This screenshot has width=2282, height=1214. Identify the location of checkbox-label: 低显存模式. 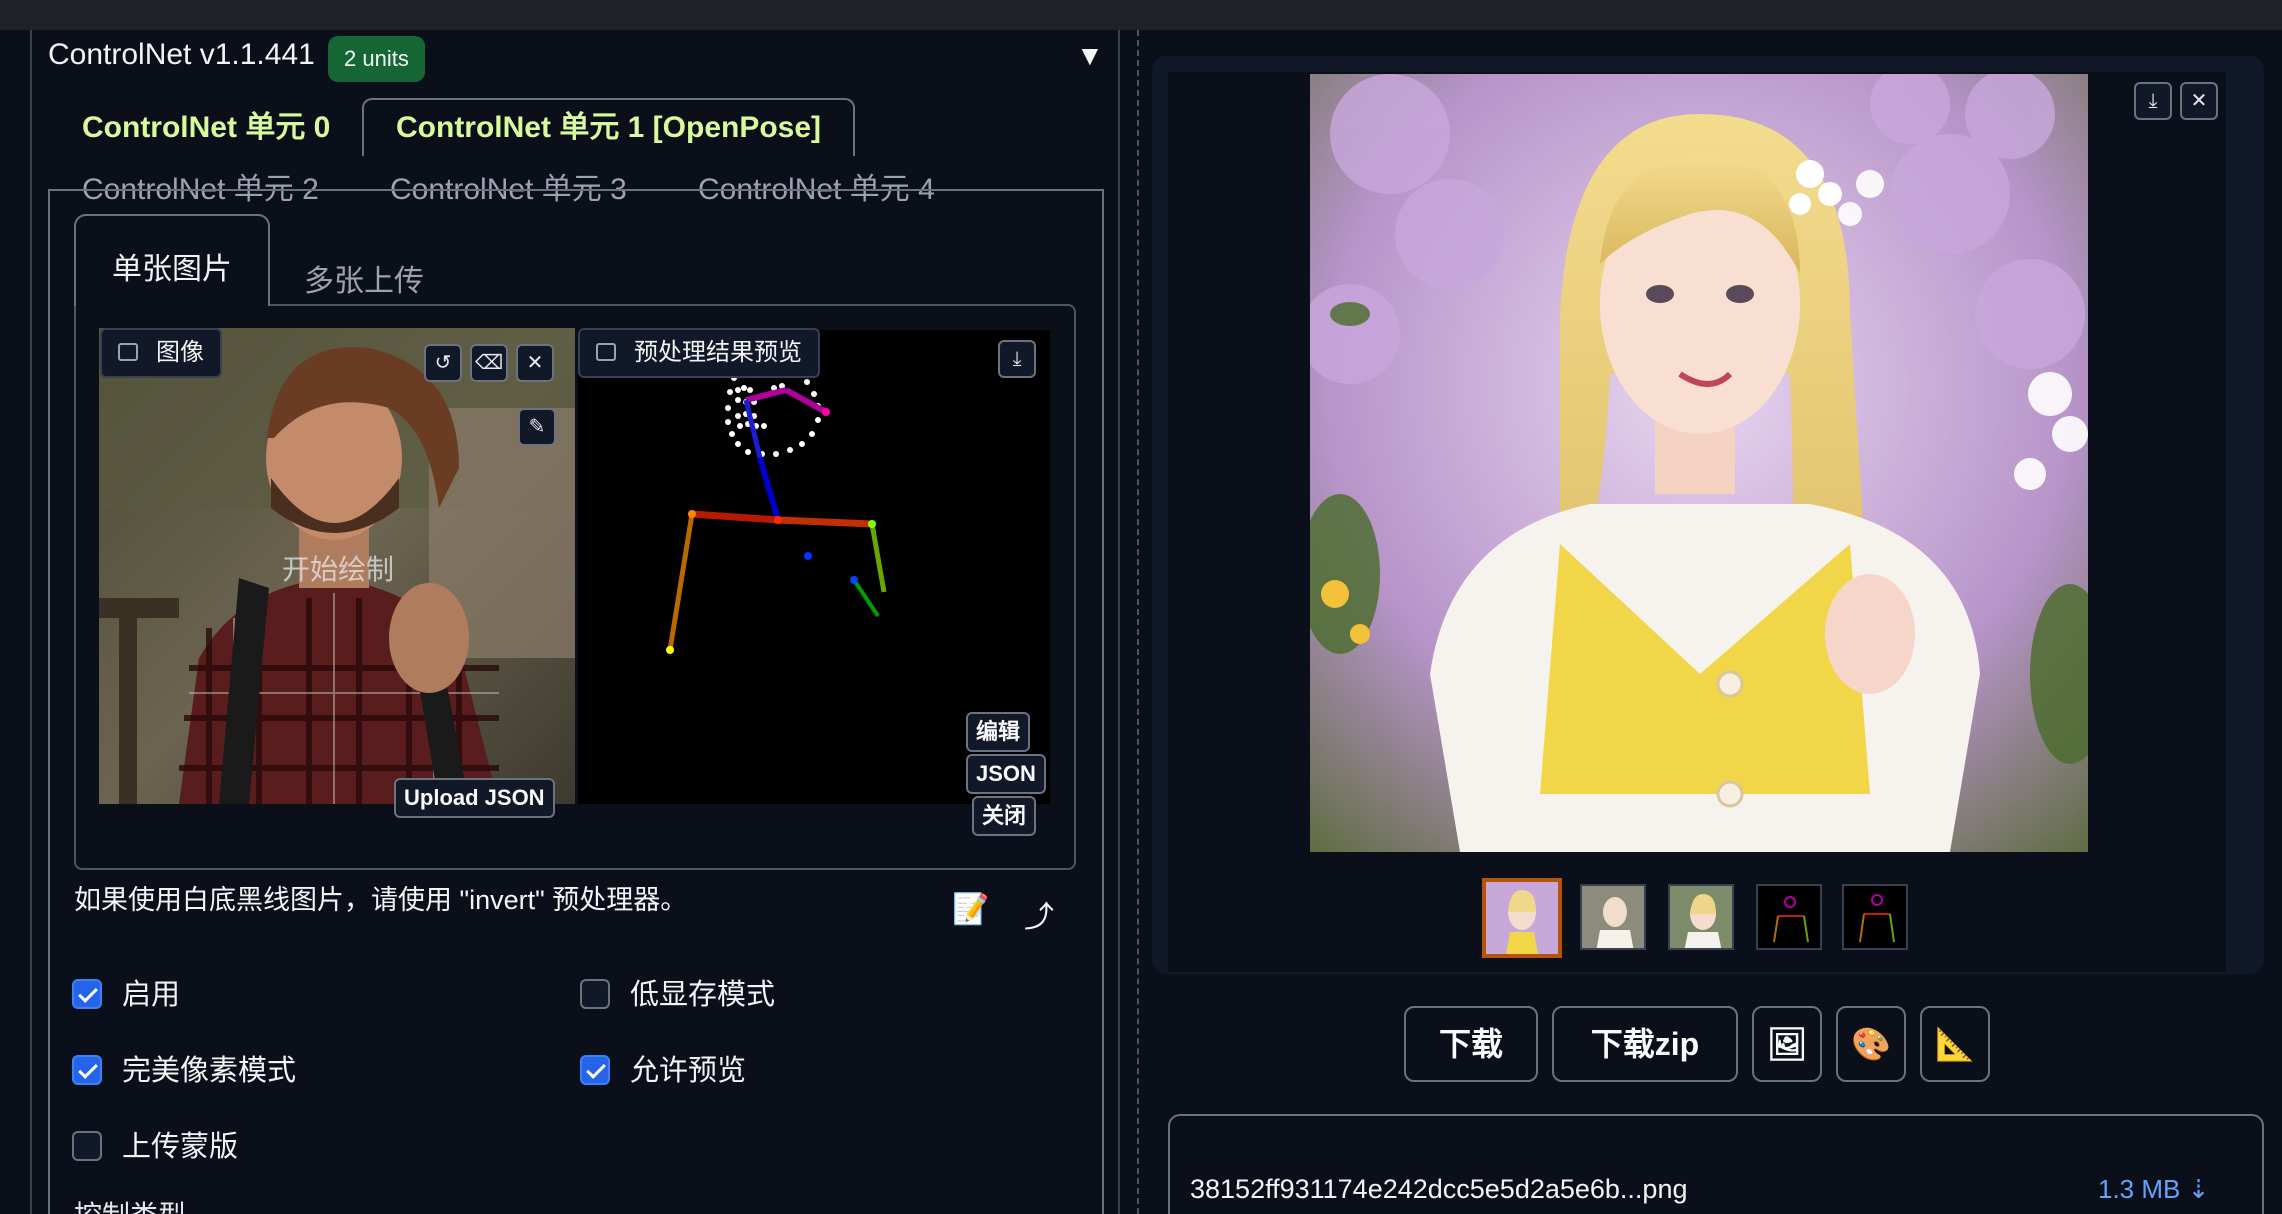
(703, 995).